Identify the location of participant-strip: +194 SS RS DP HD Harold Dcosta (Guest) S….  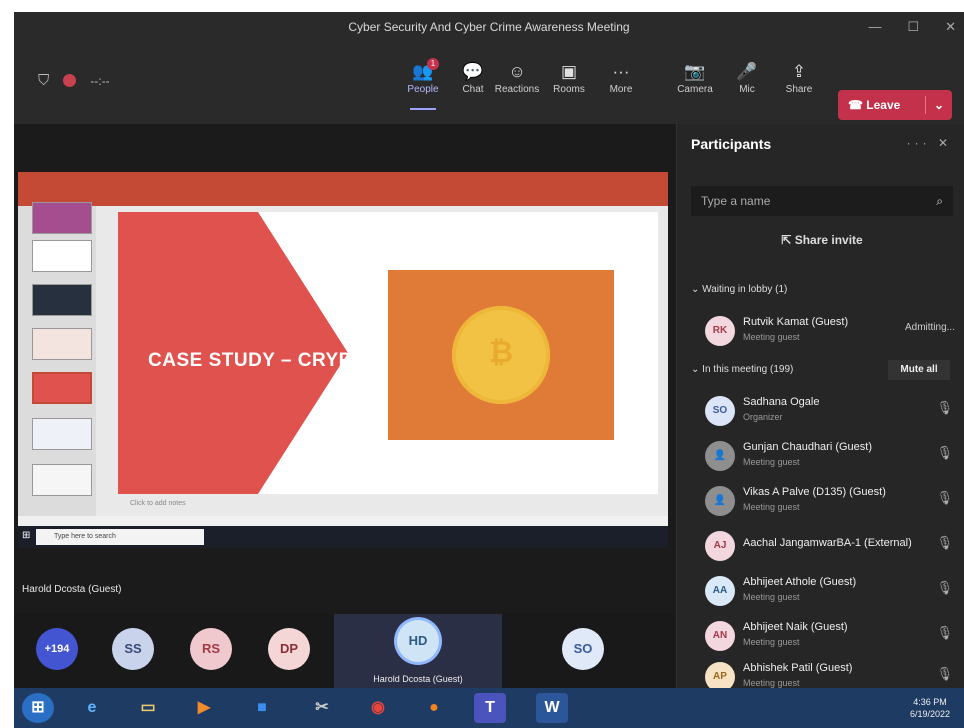
(345, 651).